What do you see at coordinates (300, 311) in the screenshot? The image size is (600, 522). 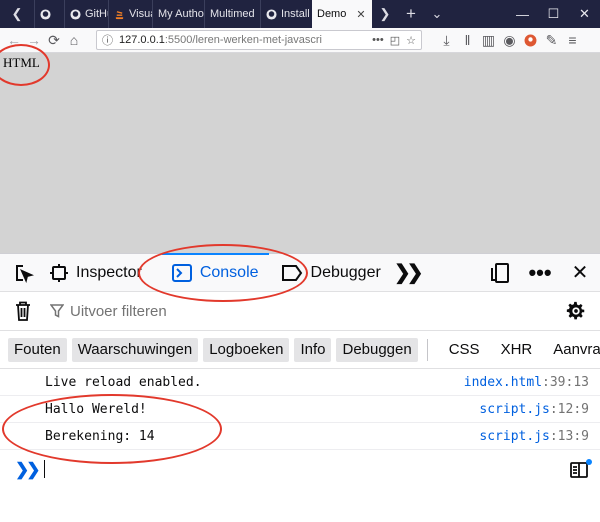 I see `console-filter-bar: Uitvoer filteren` at bounding box center [300, 311].